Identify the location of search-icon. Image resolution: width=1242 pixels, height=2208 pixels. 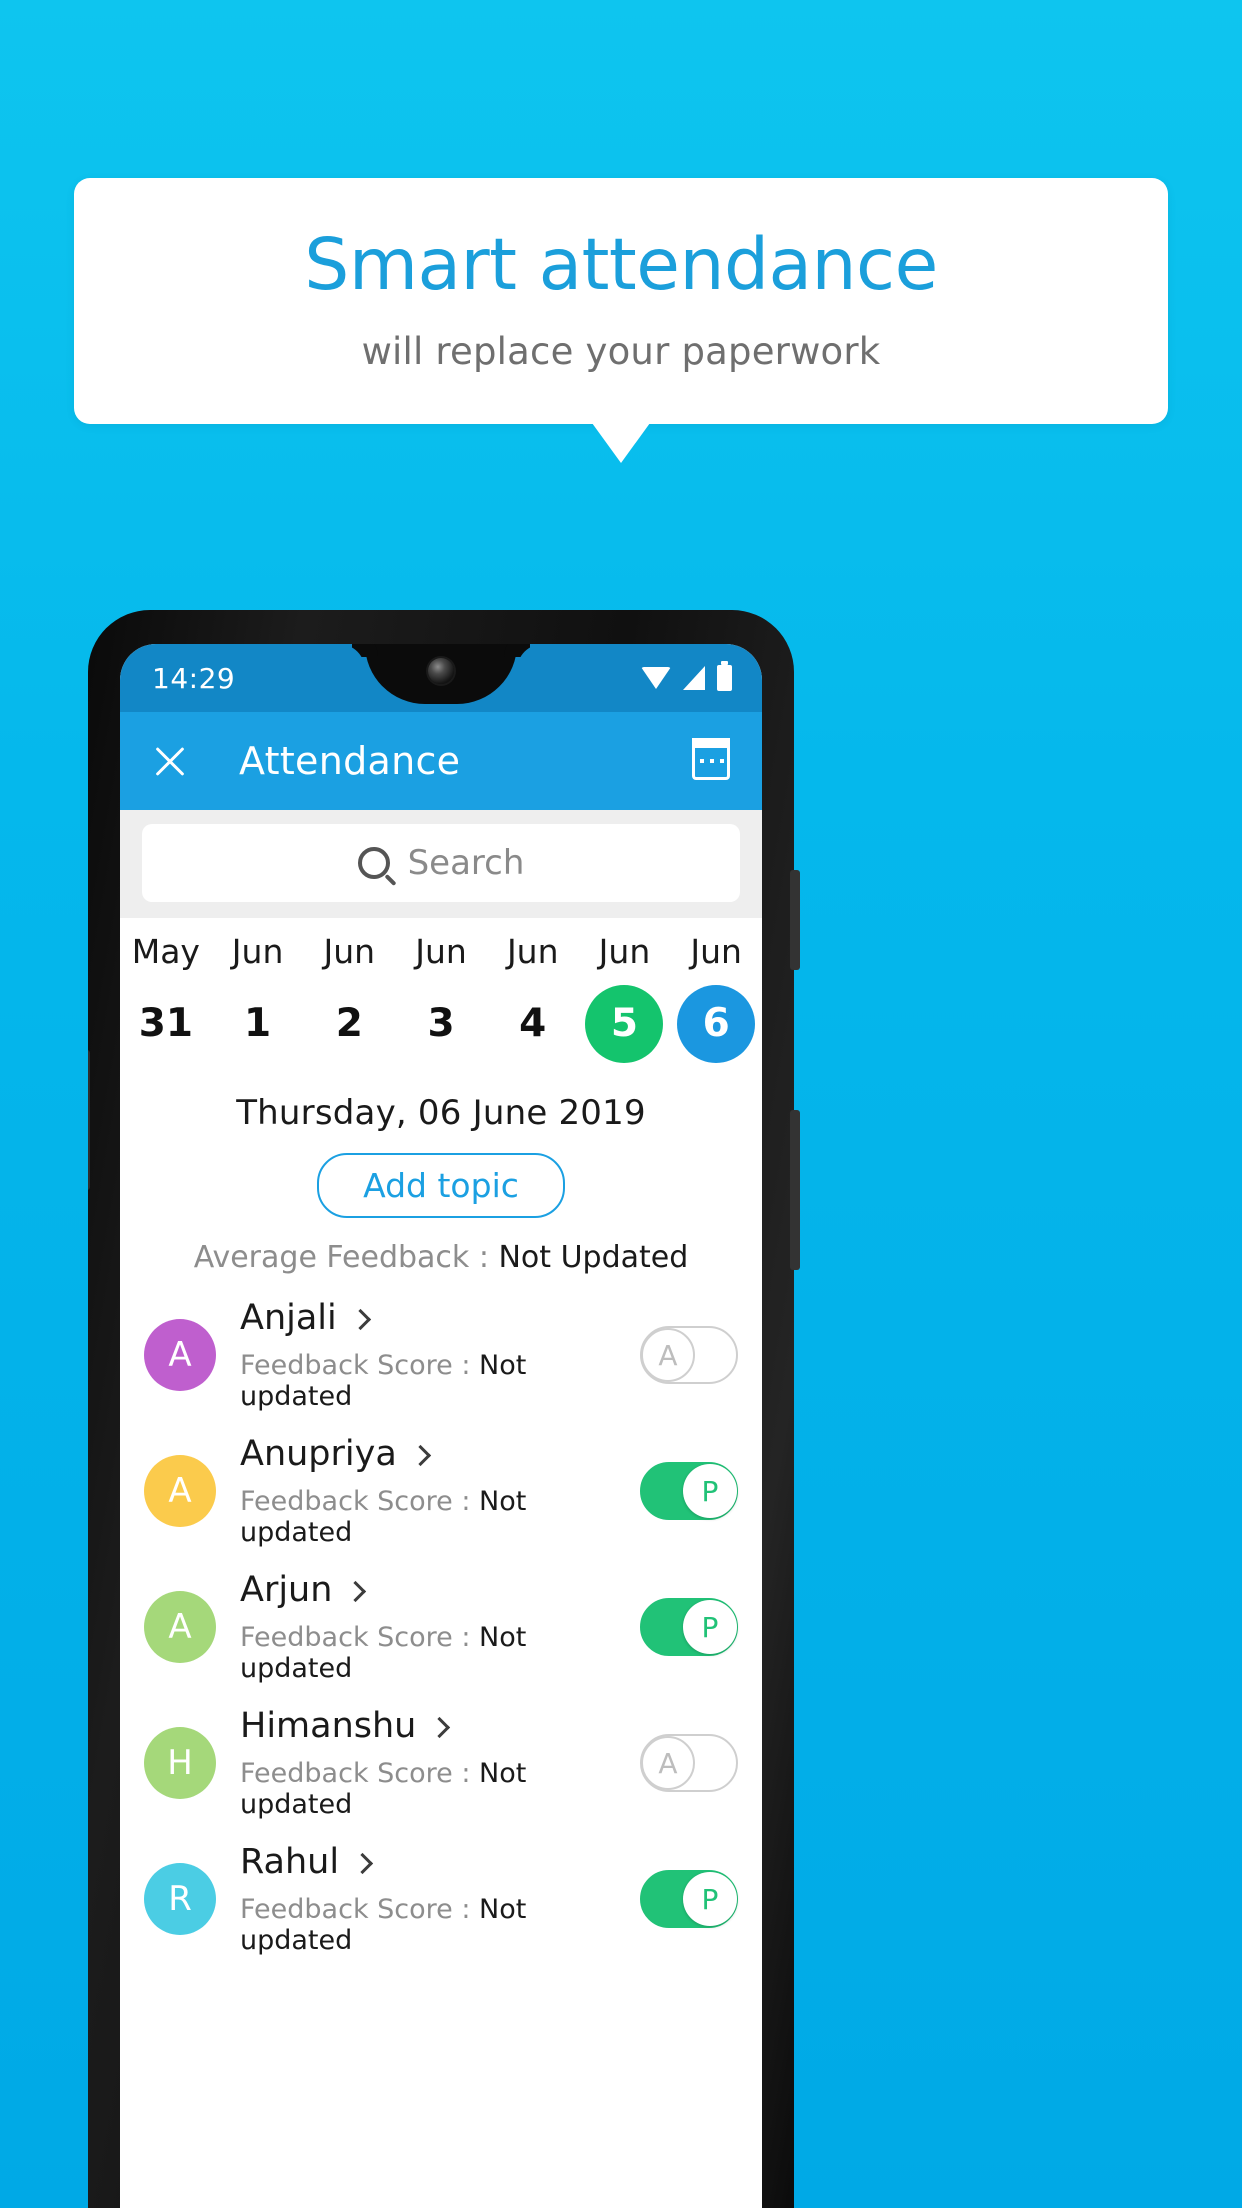
(373, 863).